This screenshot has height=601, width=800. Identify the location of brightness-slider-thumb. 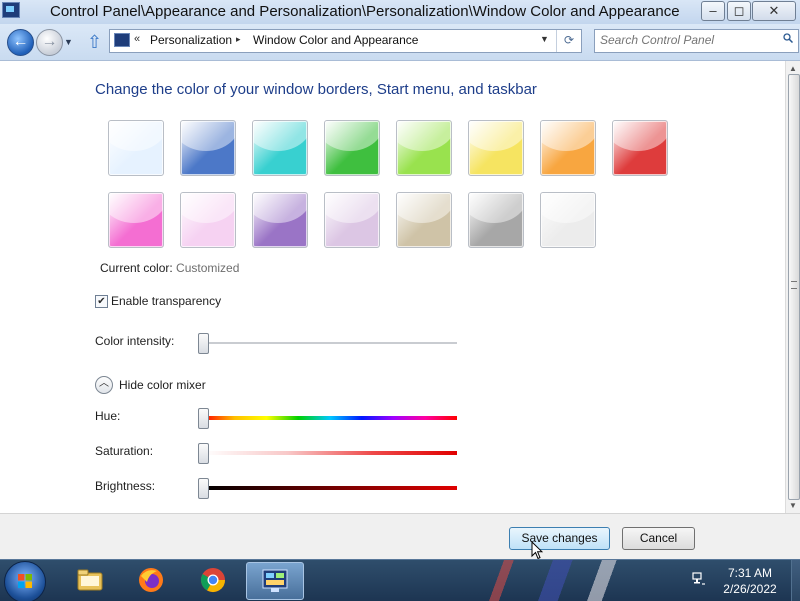
(203, 488).